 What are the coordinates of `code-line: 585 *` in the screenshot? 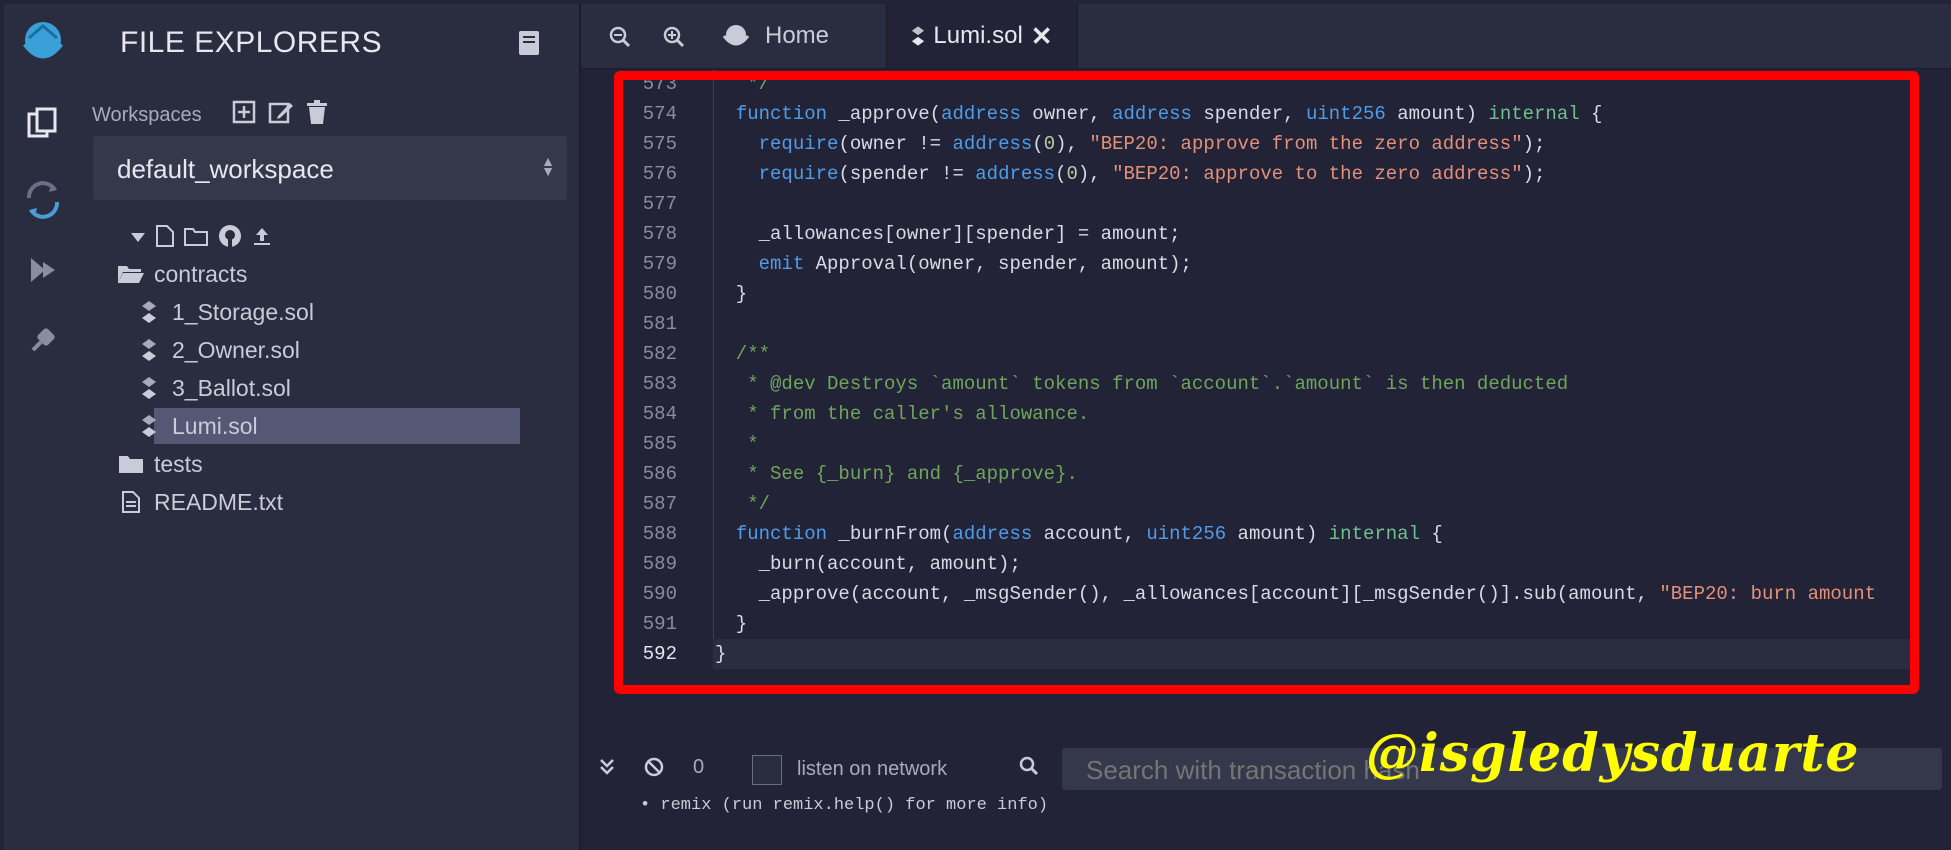 It's located at (700, 444).